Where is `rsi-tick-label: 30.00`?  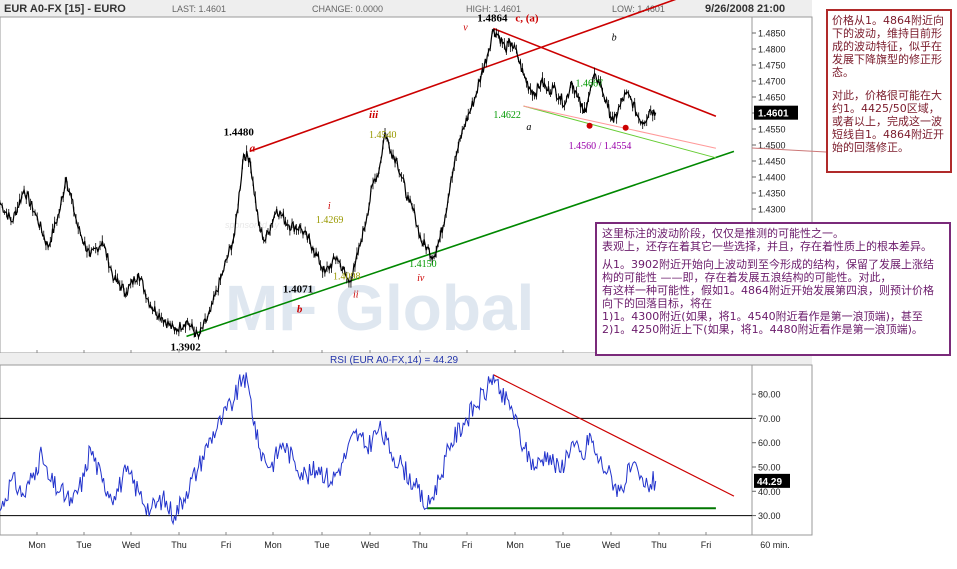 rsi-tick-label: 30.00 is located at coordinates (769, 516).